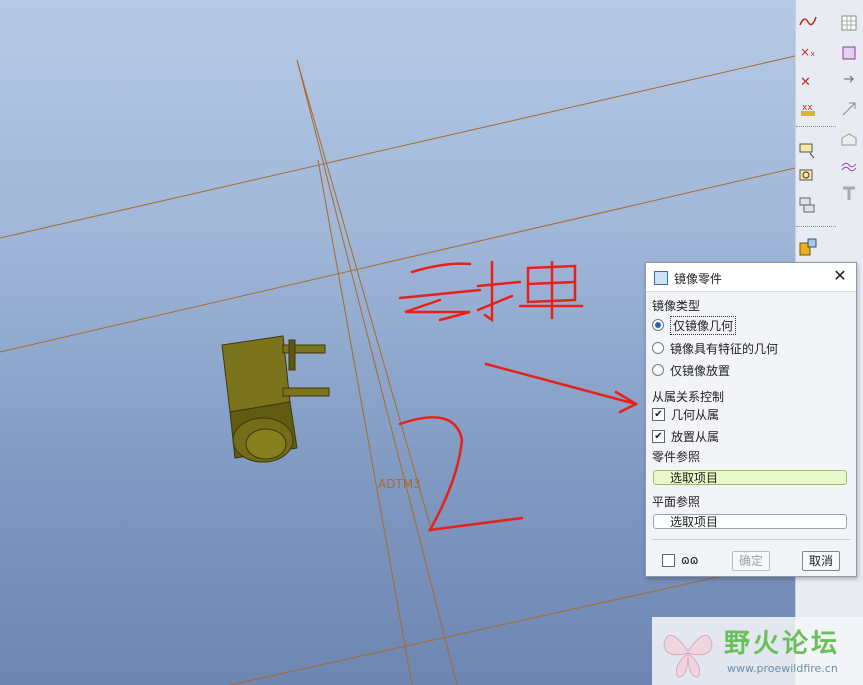 This screenshot has height=685, width=863. Describe the element at coordinates (782, 644) in the screenshot. I see `watermark-name: 野火论坛` at that location.